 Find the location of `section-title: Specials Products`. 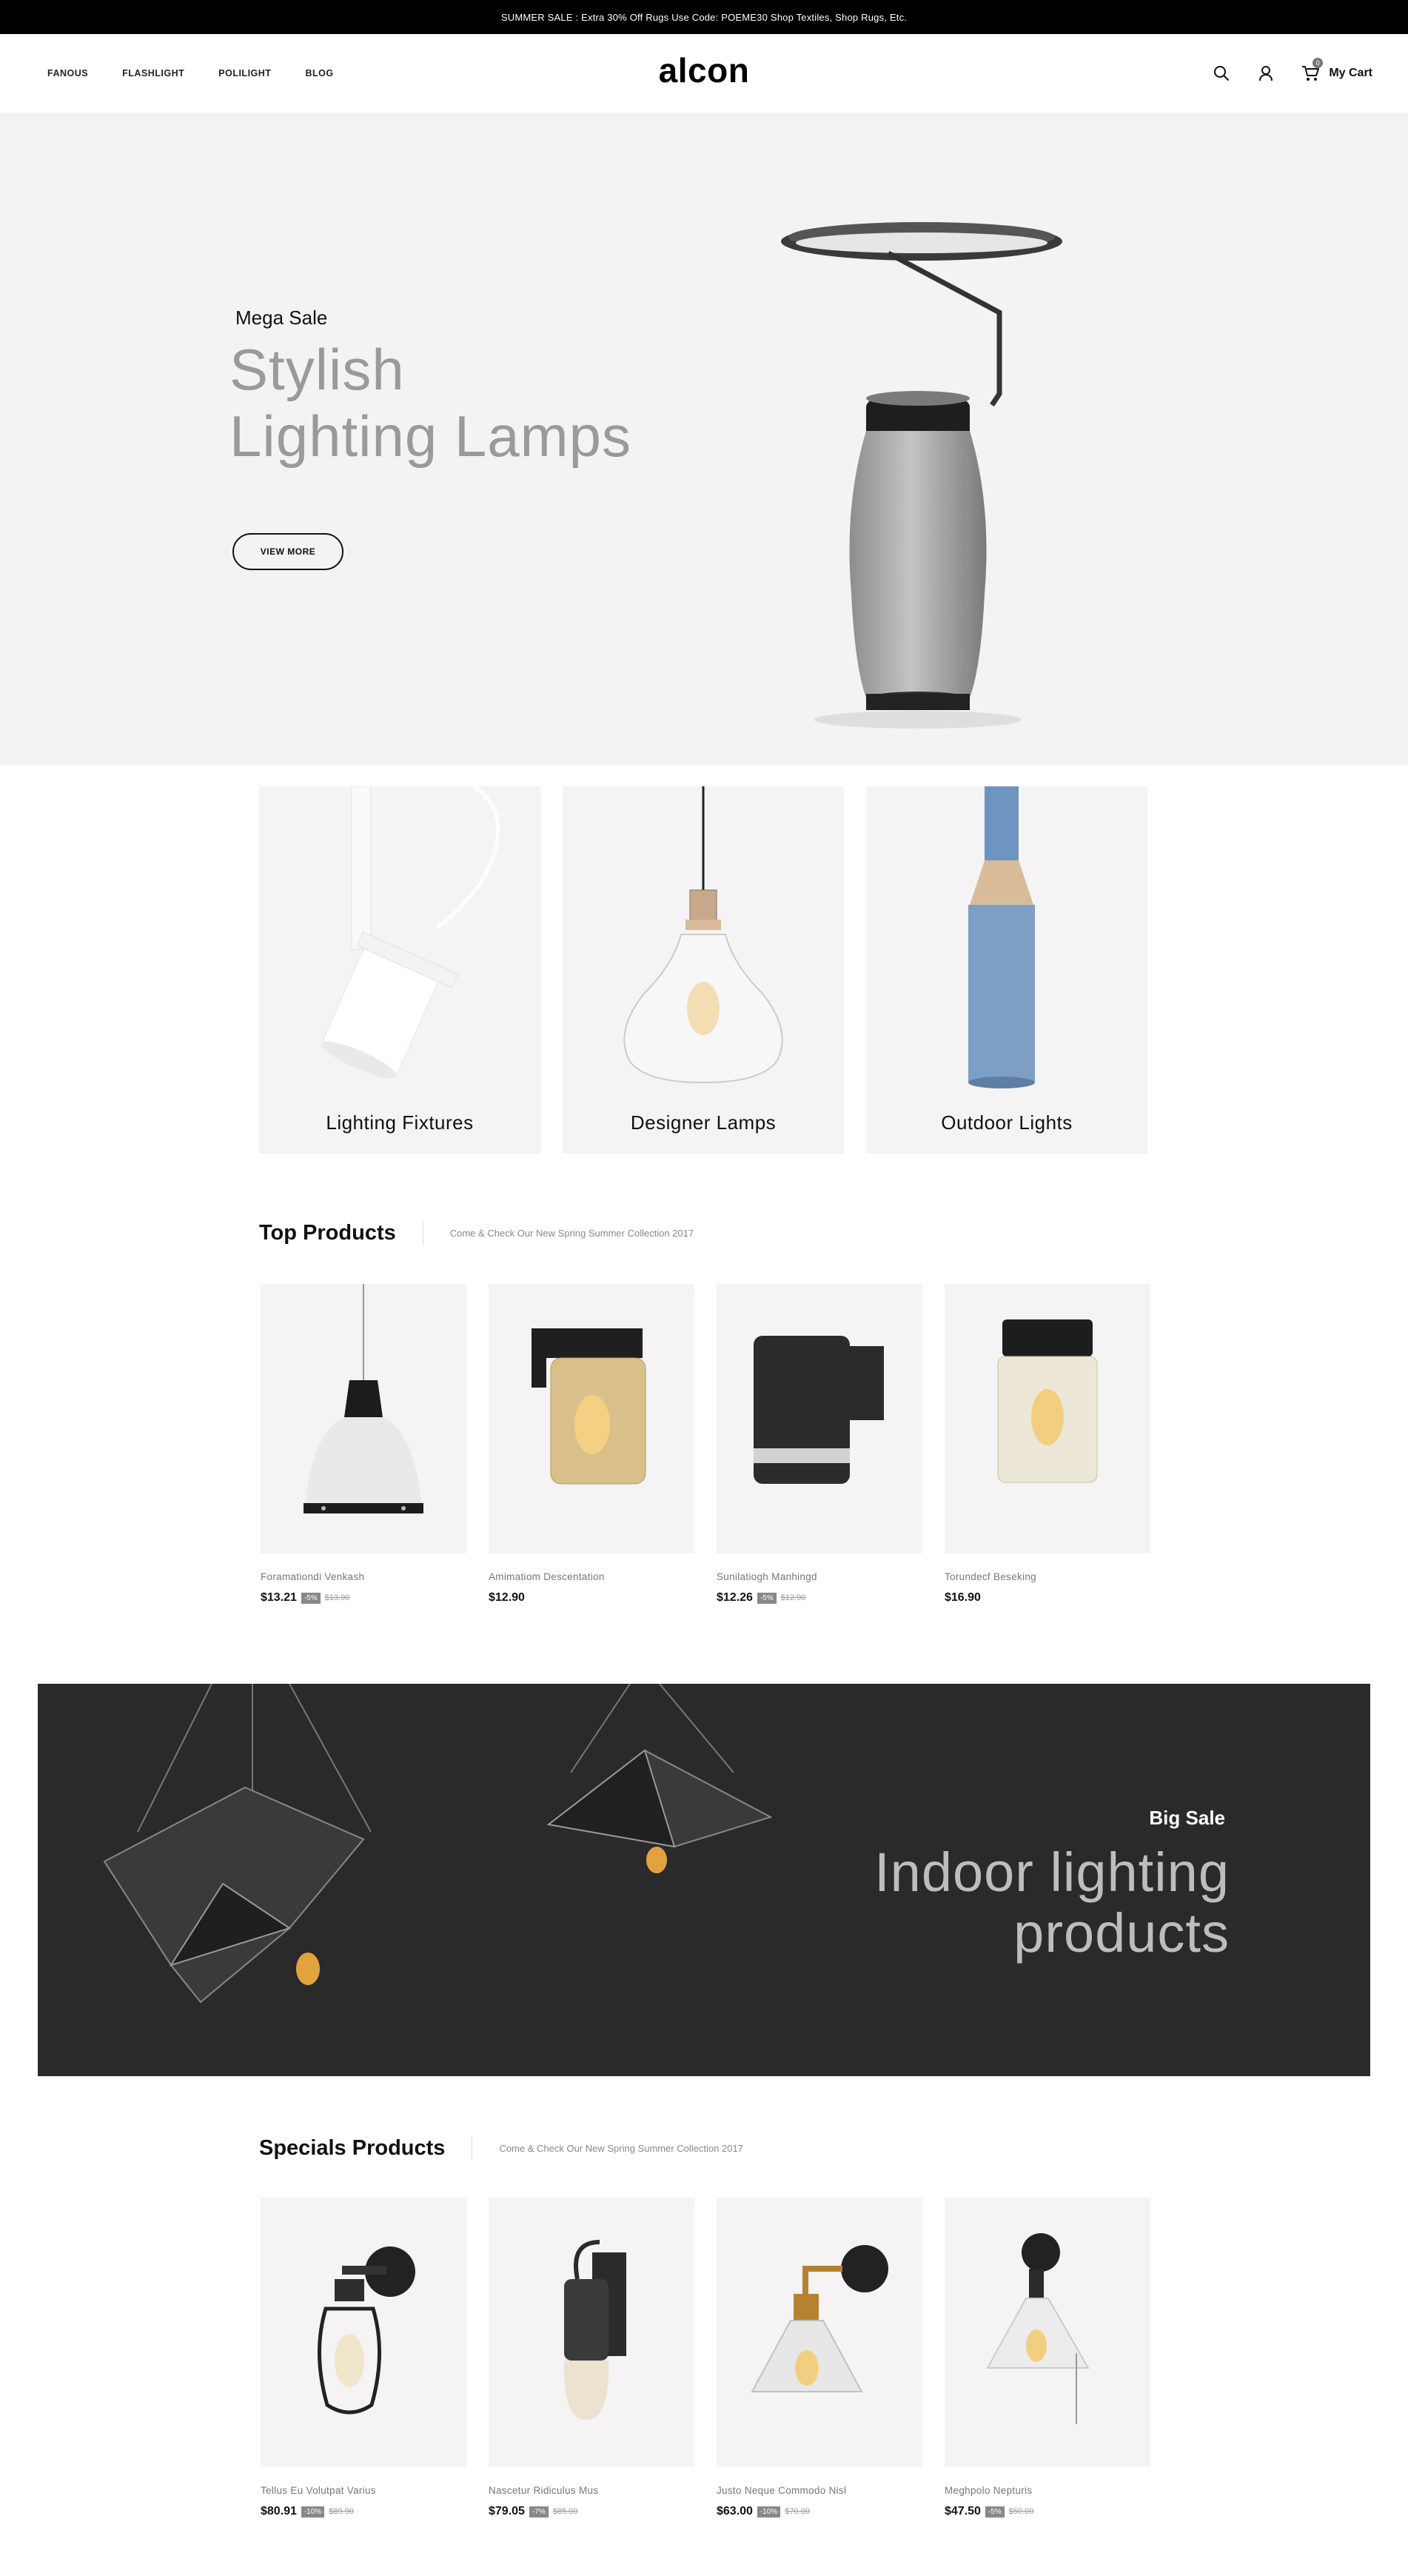

section-title: Specials Products is located at coordinates (352, 2147).